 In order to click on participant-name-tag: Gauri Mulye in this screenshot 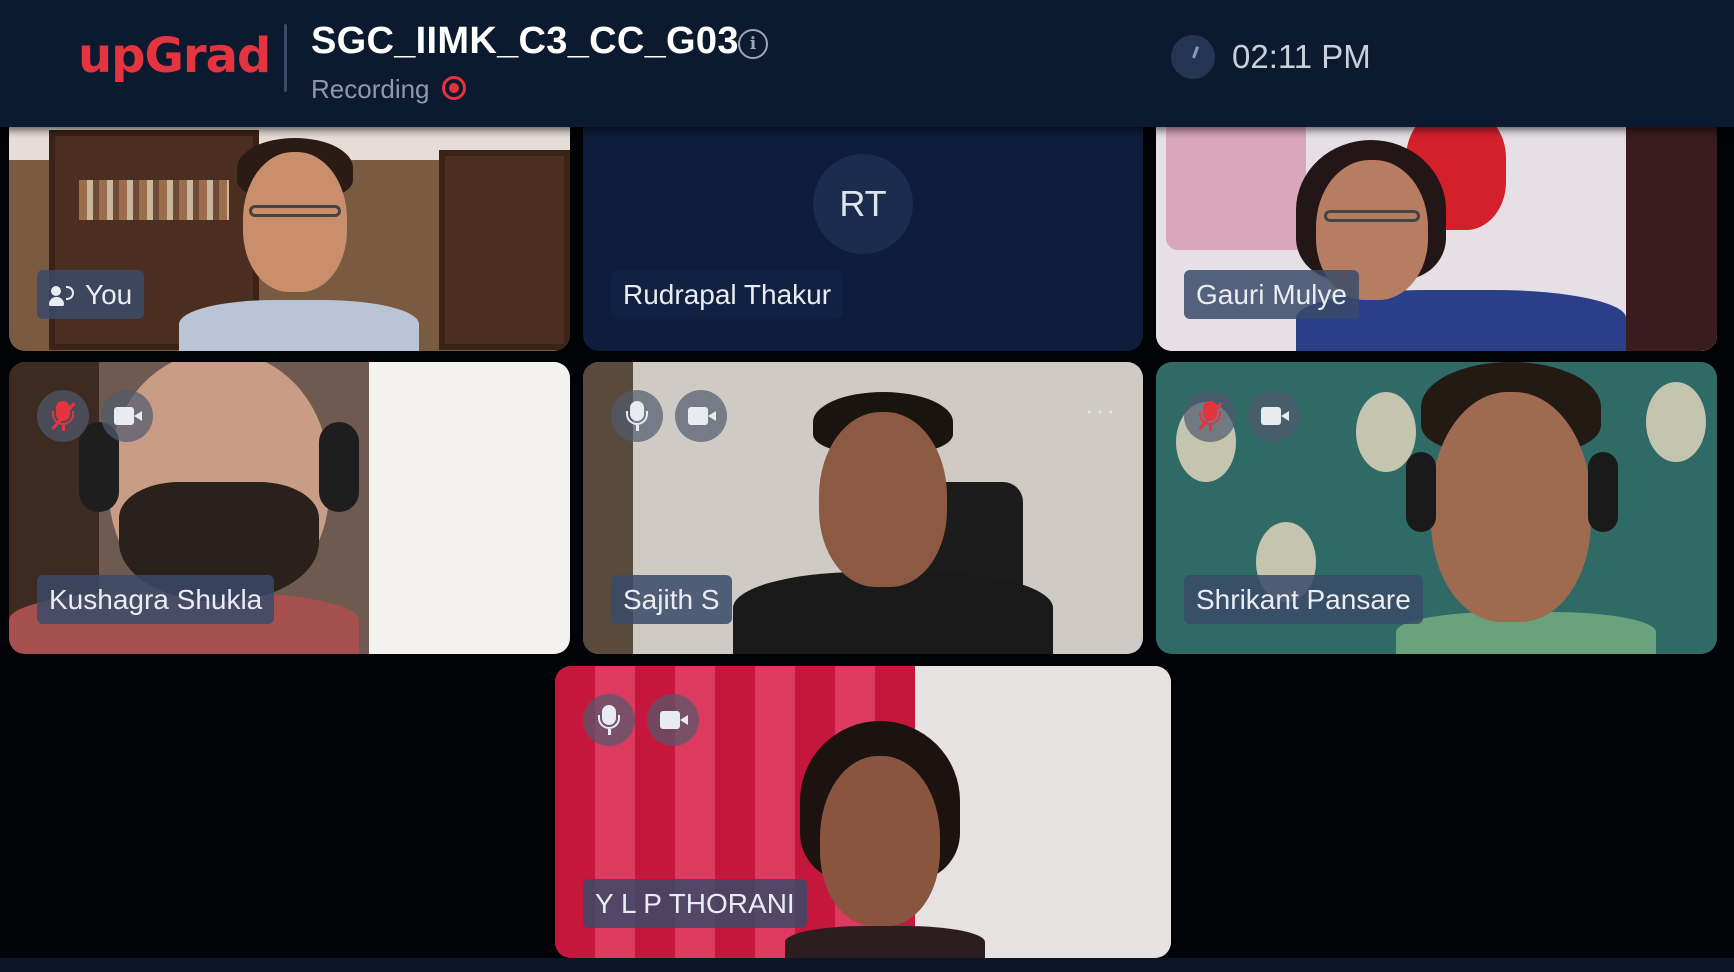, I will do `click(1271, 294)`.